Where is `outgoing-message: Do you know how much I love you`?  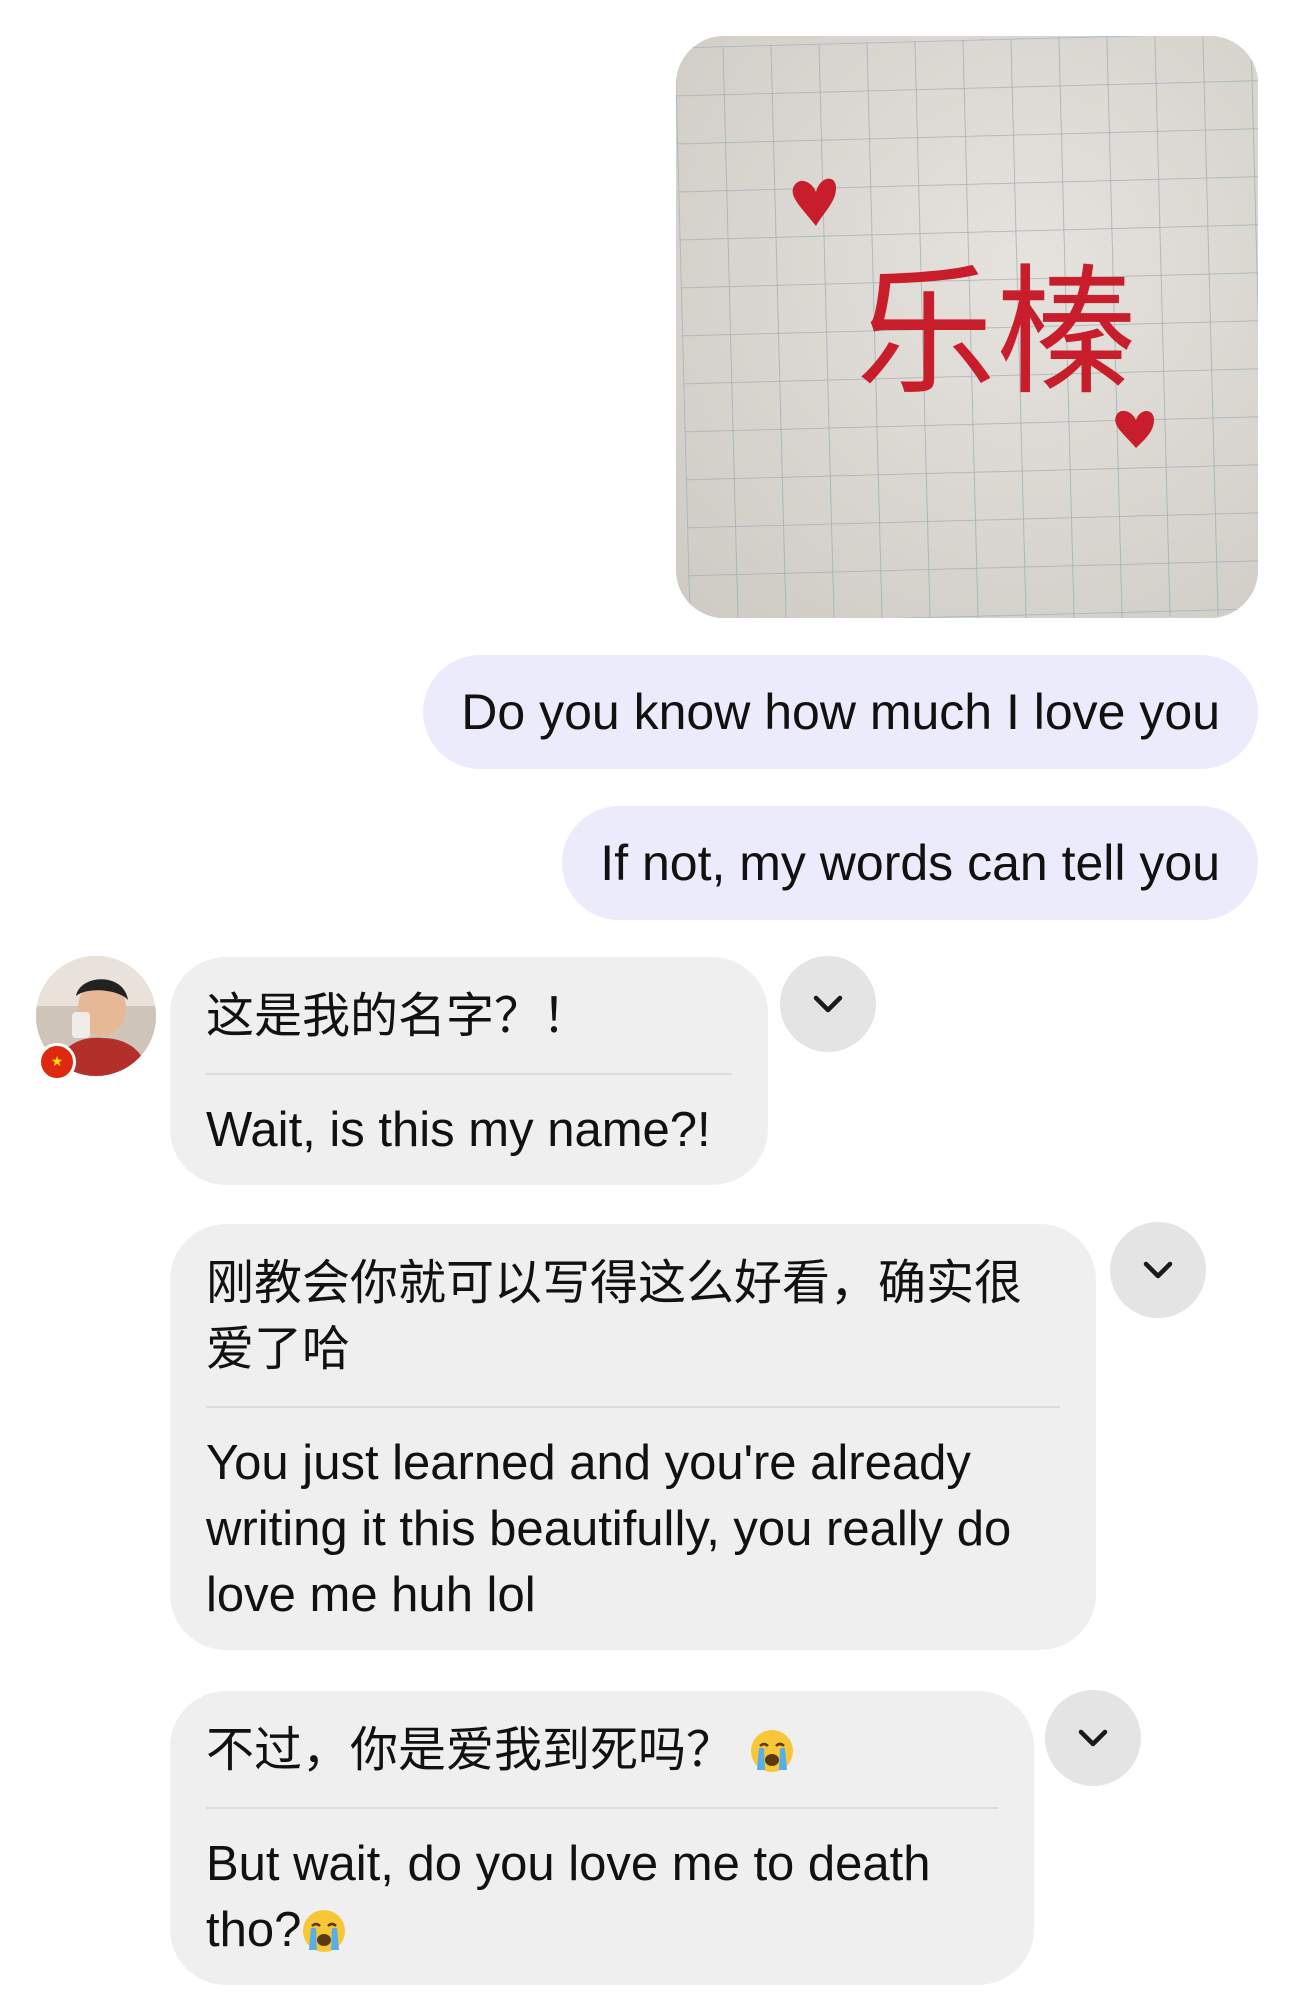
outgoing-message: Do you know how much I love you is located at coordinates (840, 712).